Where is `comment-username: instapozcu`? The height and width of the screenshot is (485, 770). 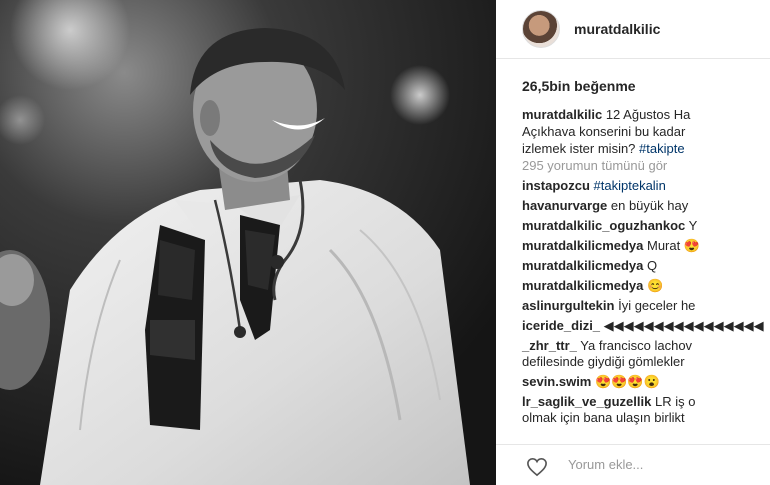
comment-username: instapozcu is located at coordinates (556, 185).